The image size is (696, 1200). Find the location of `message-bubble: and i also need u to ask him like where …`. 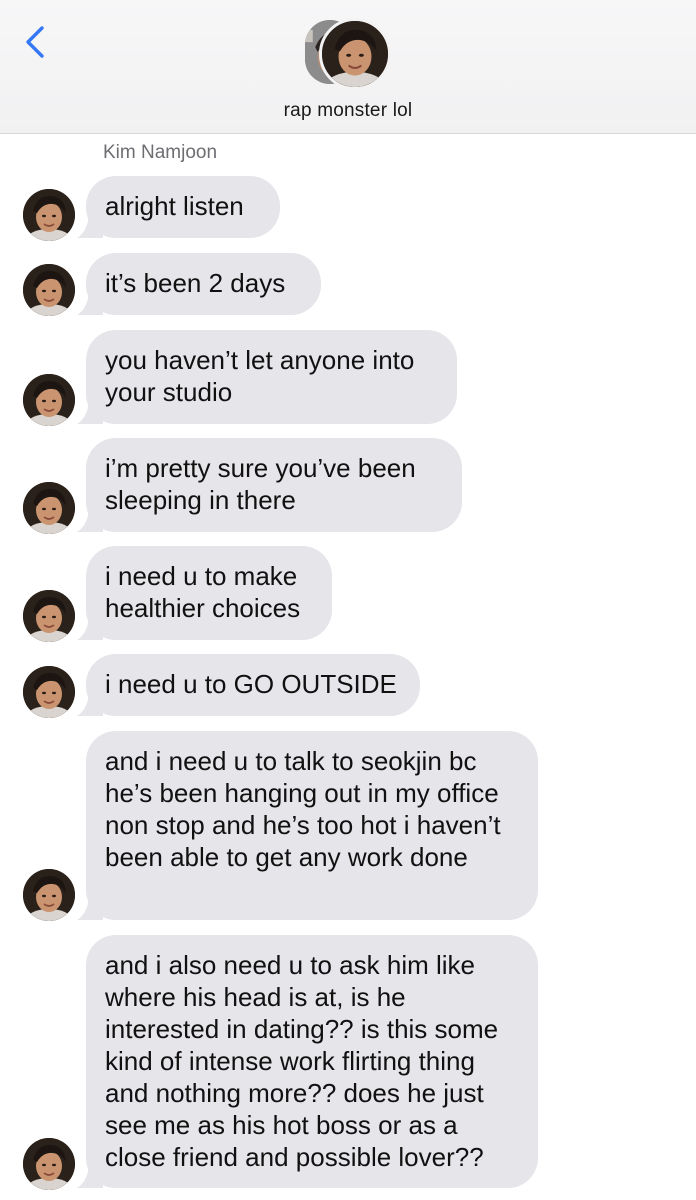

message-bubble: and i also need u to ask him like where … is located at coordinates (307, 1061).